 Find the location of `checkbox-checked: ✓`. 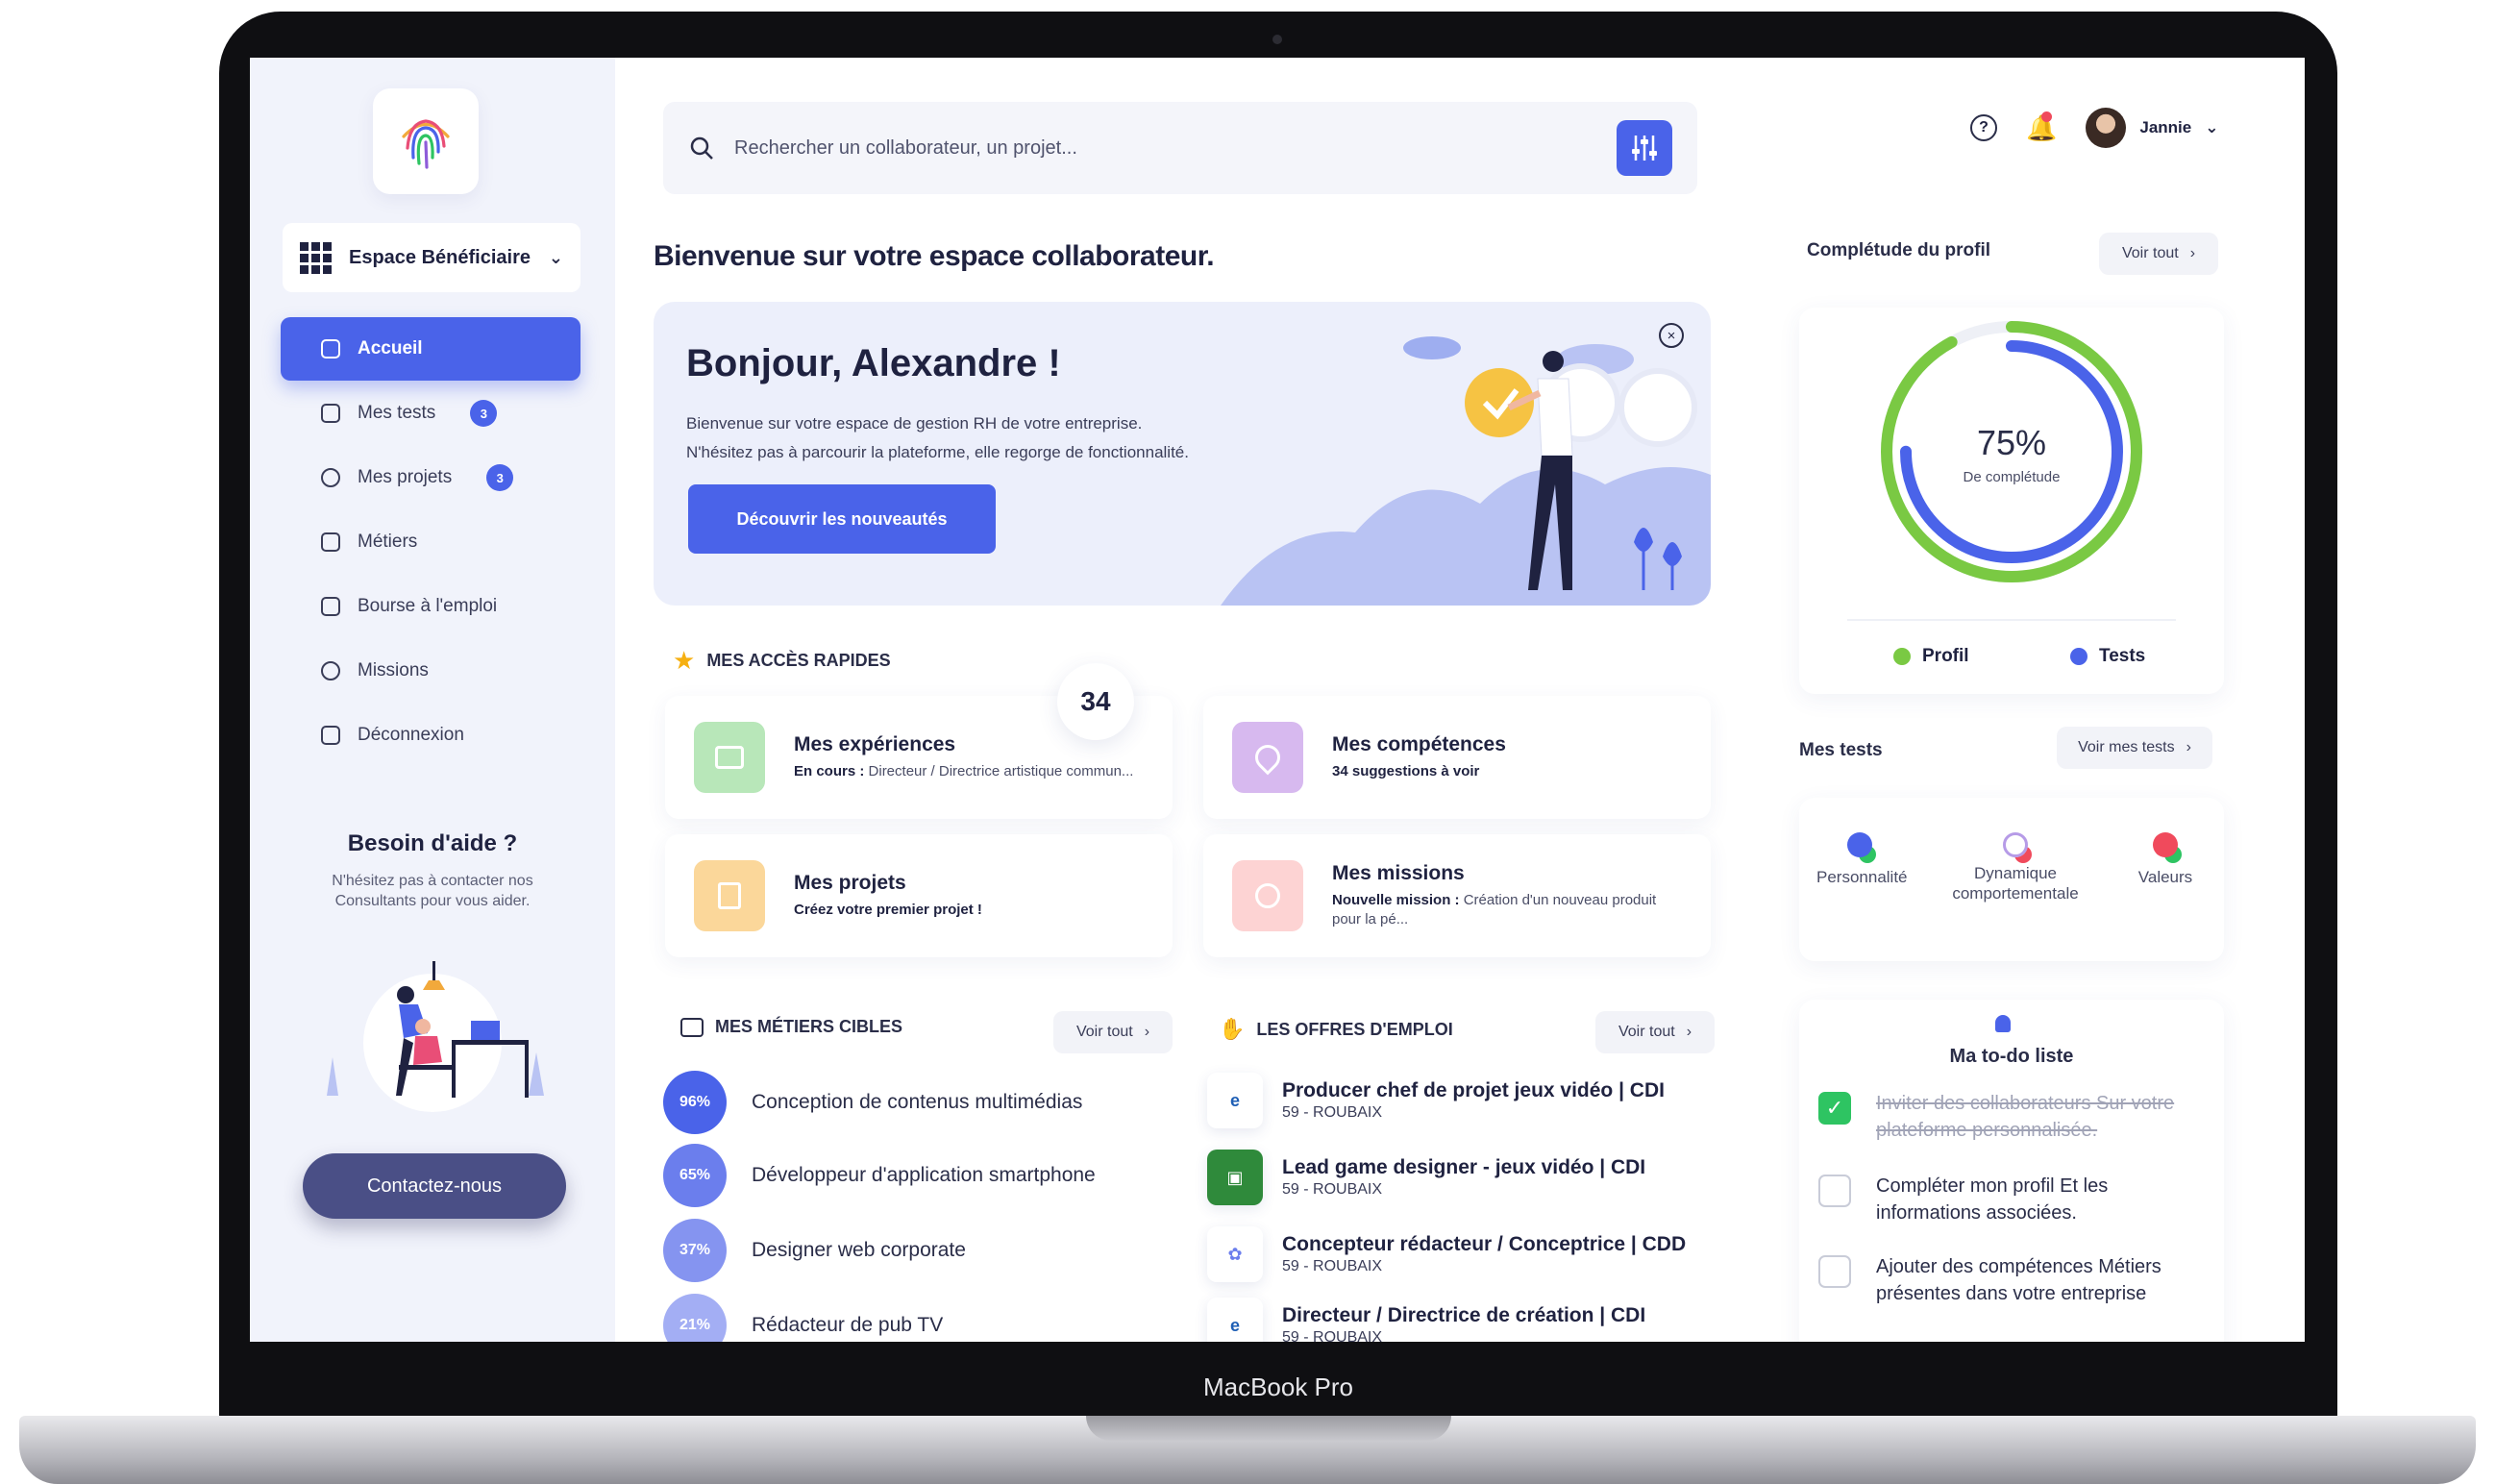

checkbox-checked: ✓ is located at coordinates (1834, 1108).